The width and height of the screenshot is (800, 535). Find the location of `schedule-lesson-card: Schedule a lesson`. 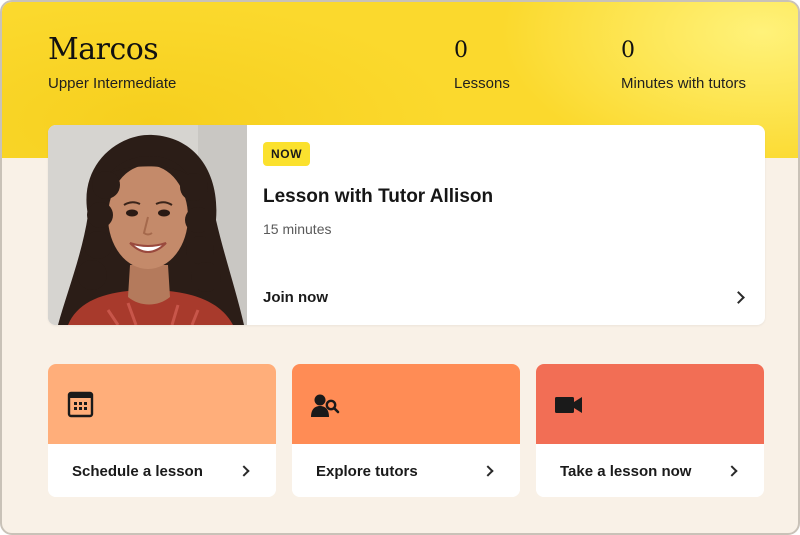

schedule-lesson-card: Schedule a lesson is located at coordinates (162, 430).